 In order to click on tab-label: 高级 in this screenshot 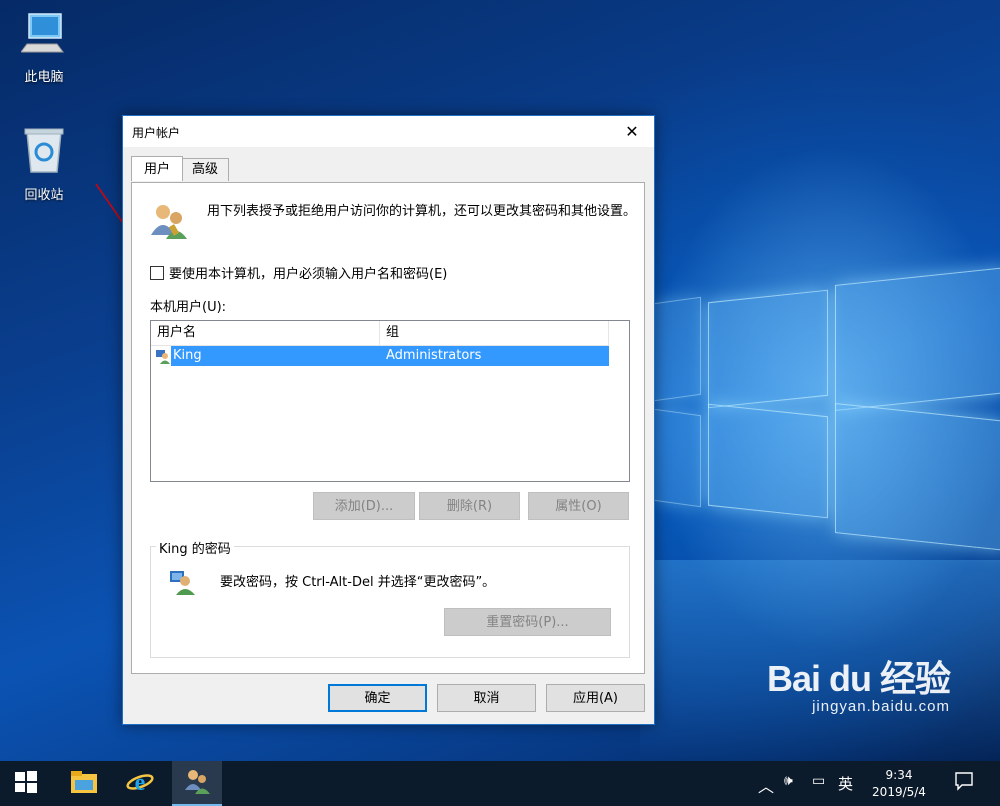, I will do `click(204, 169)`.